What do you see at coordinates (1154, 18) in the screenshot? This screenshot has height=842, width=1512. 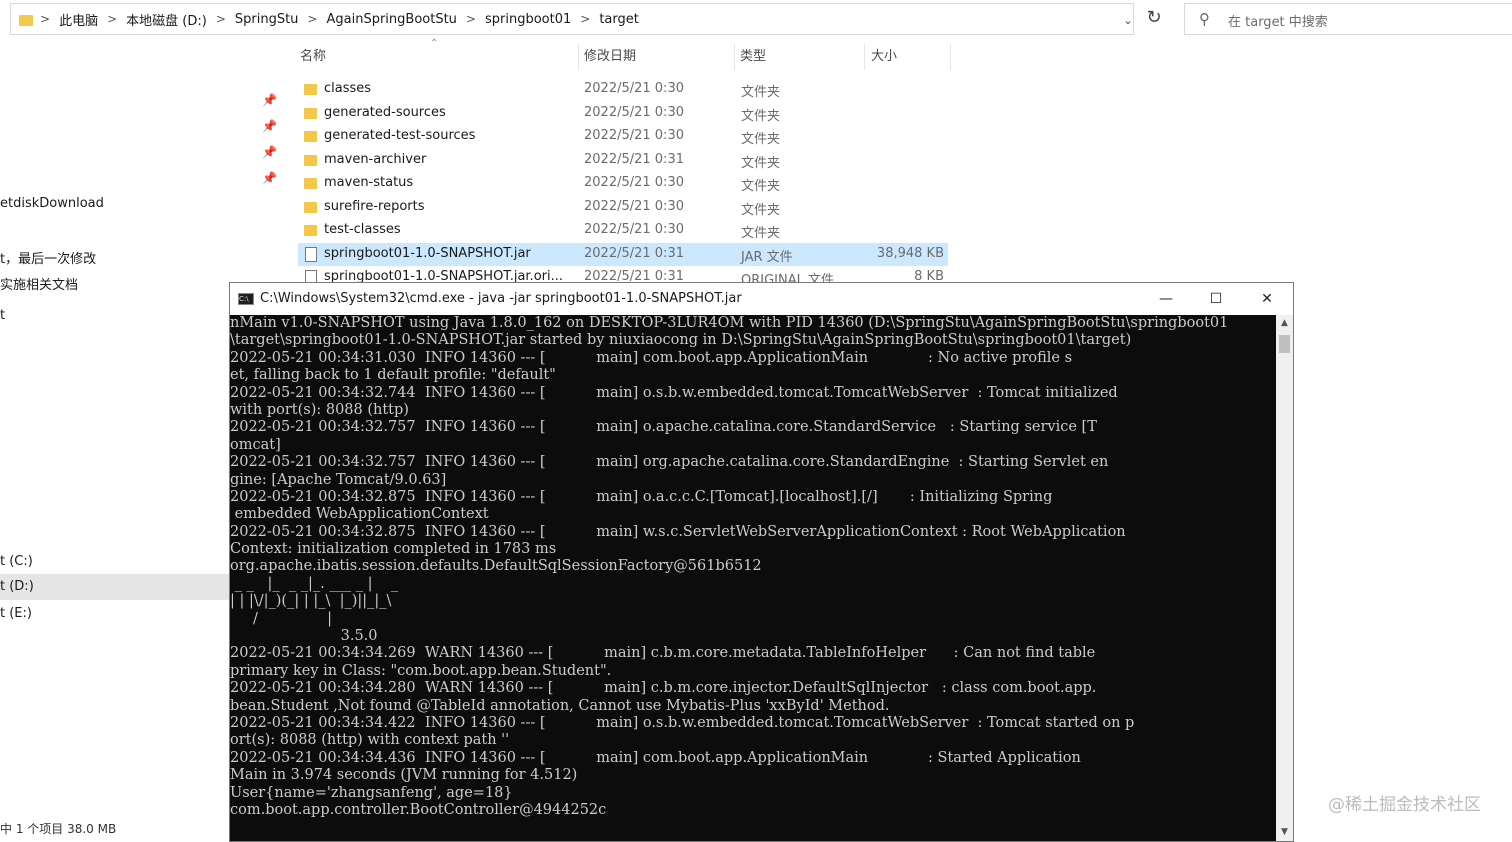 I see `refresh-icon: ↻` at bounding box center [1154, 18].